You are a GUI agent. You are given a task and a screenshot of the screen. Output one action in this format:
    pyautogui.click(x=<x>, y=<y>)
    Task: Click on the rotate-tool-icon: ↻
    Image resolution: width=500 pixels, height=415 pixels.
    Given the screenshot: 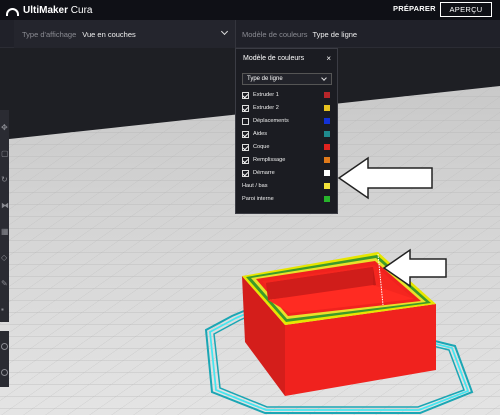 What is the action you would take?
    pyautogui.click(x=4, y=180)
    